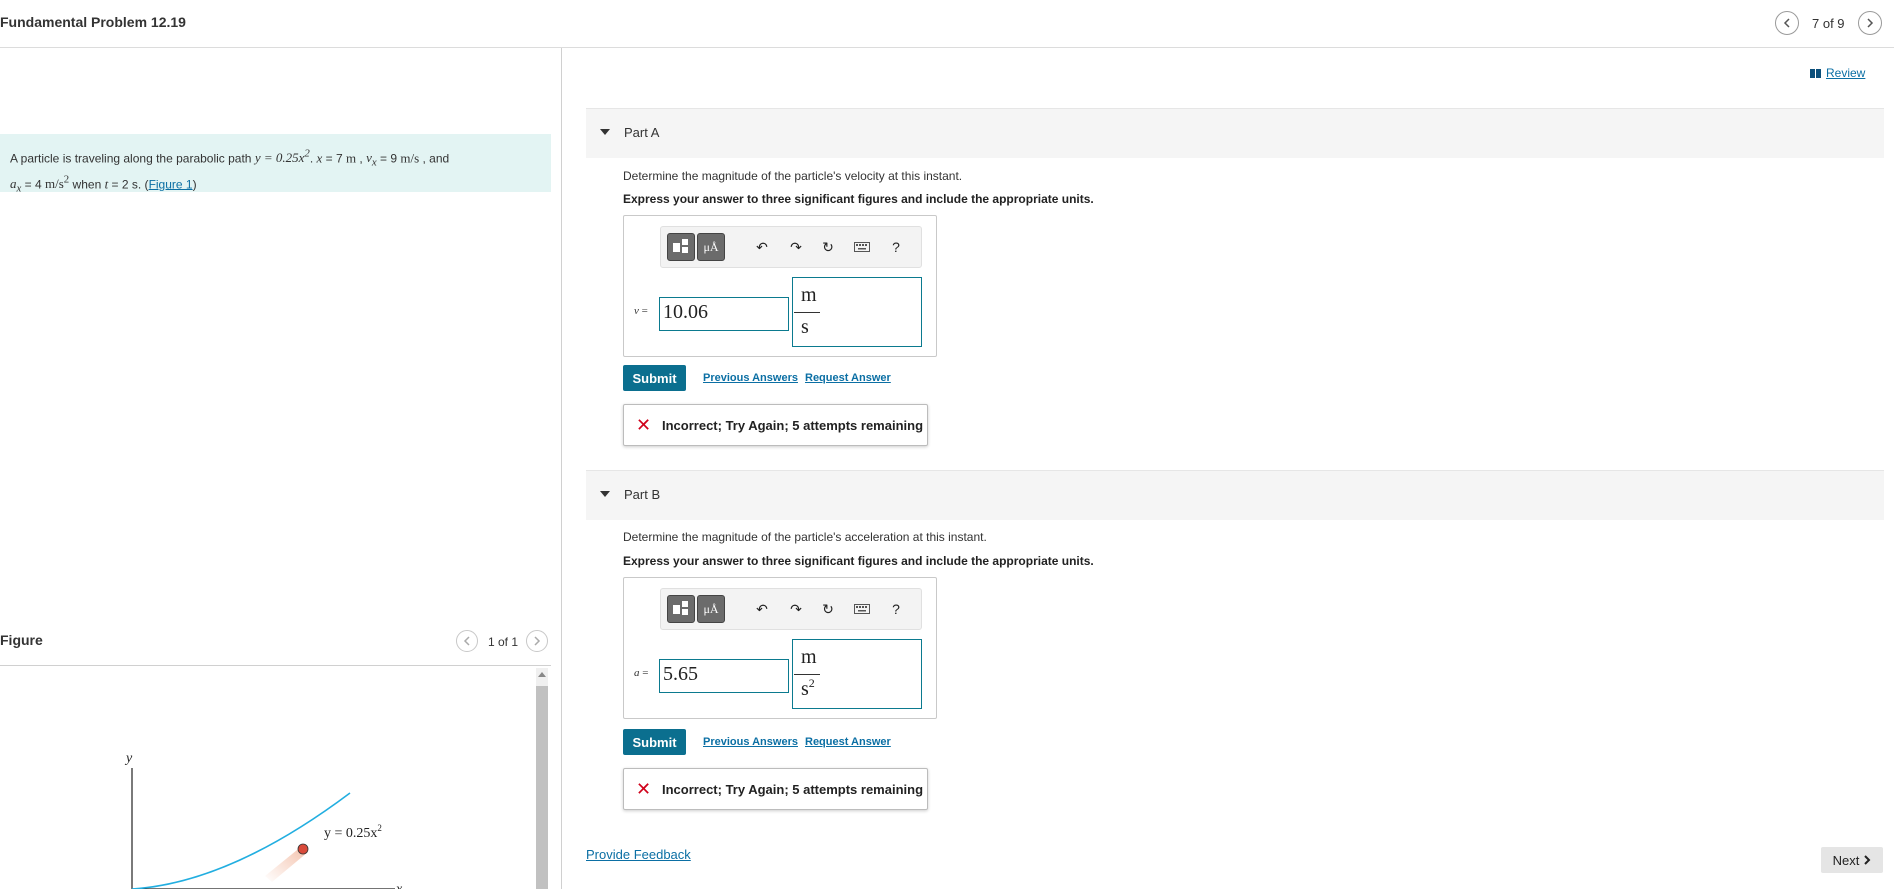  Describe the element at coordinates (93, 22) in the screenshot. I see `page-title: Fundamental Problem 12.19` at that location.